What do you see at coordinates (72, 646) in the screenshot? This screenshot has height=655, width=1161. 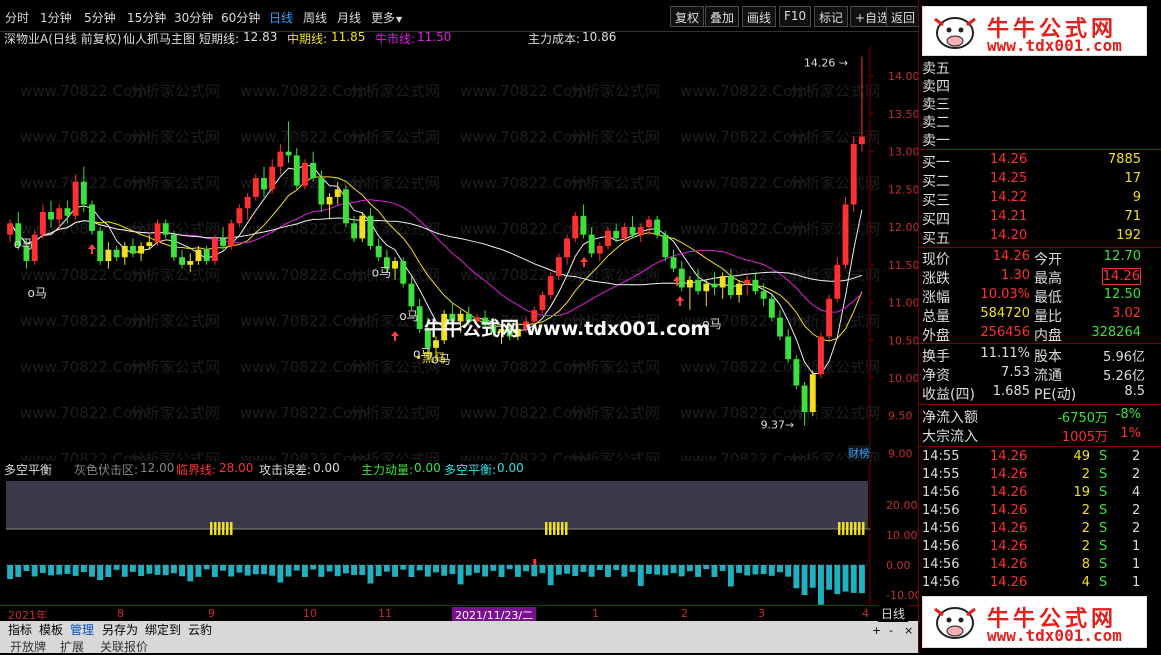 I see `tab-extend: 扩展` at bounding box center [72, 646].